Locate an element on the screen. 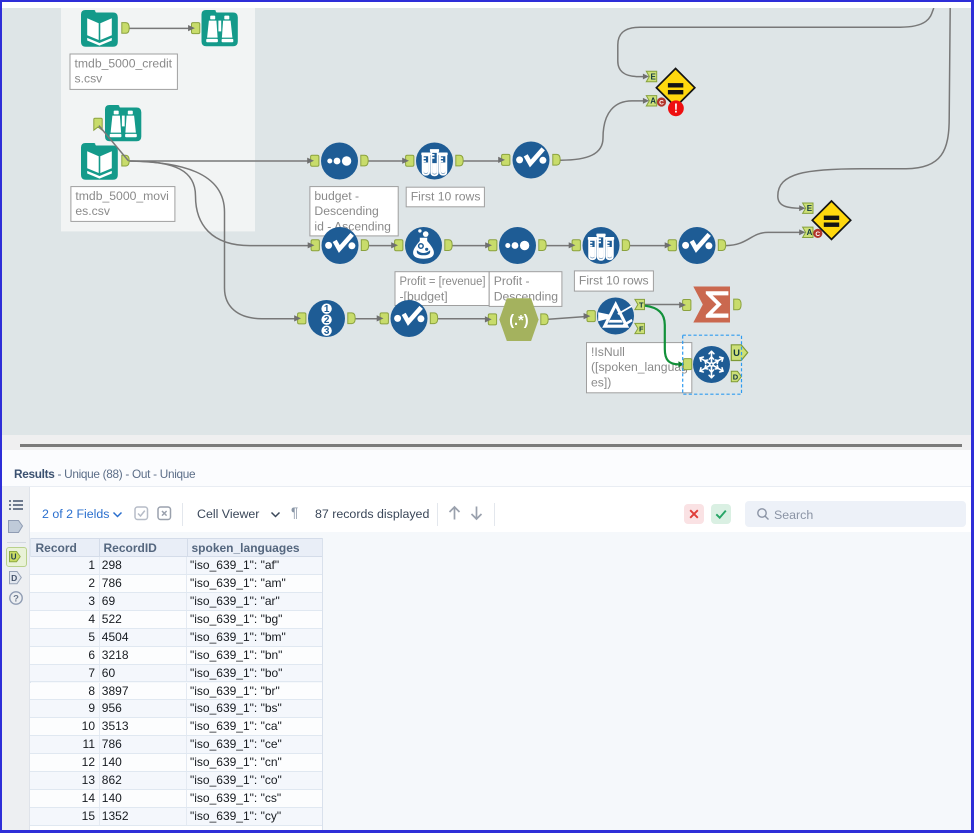 This screenshot has width=974, height=833. svg-text: 3 is located at coordinates (327, 331).